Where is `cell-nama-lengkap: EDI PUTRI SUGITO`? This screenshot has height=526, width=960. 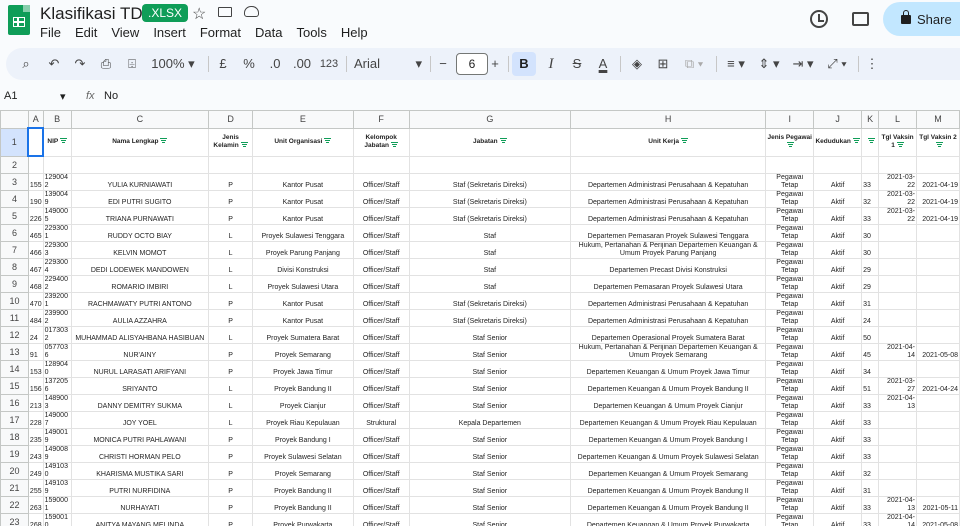 cell-nama-lengkap: EDI PUTRI SUGITO is located at coordinates (140, 199).